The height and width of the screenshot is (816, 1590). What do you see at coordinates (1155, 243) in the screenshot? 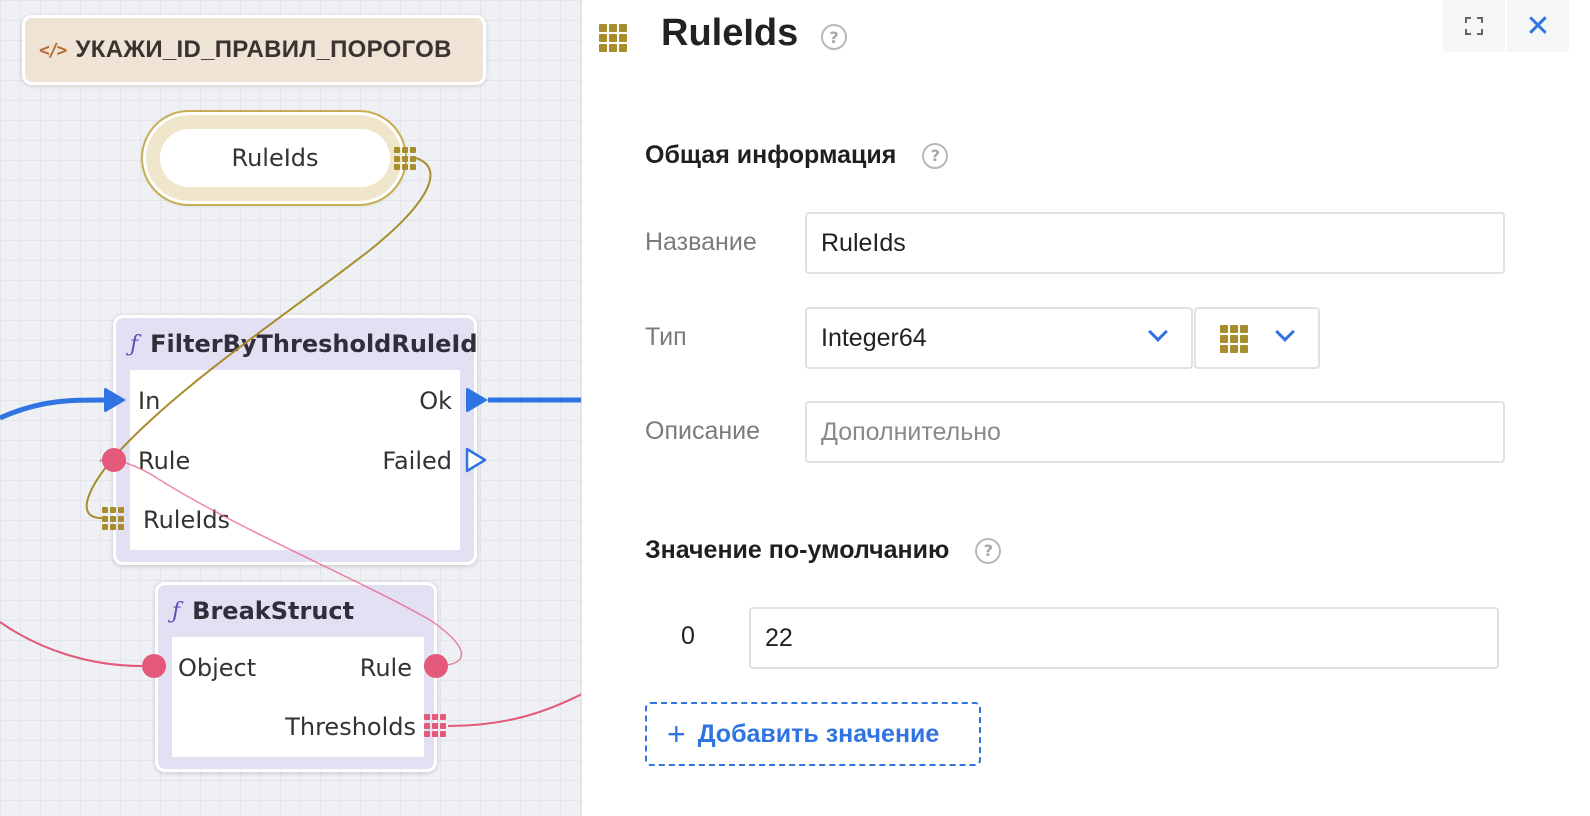
I see `name-input: RuleIds` at bounding box center [1155, 243].